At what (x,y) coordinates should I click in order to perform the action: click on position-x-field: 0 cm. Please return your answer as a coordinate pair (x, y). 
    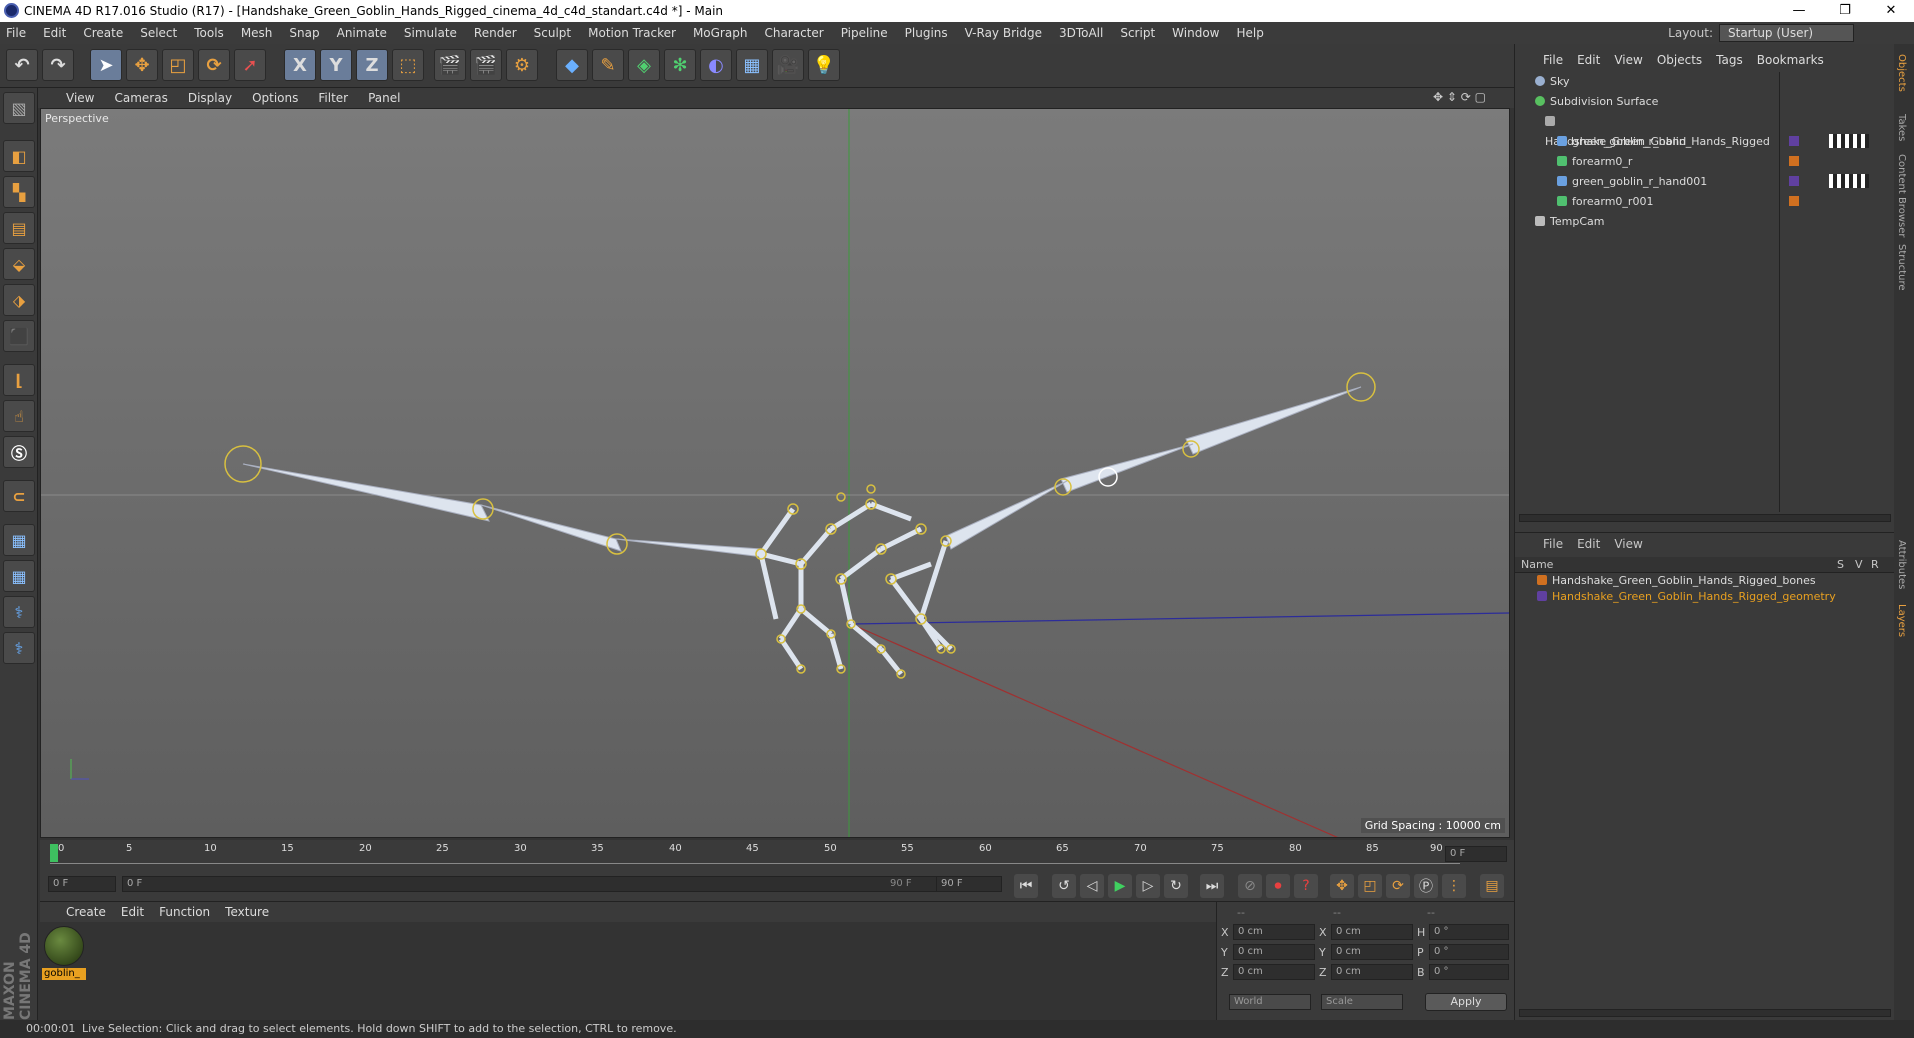
    Looking at the image, I should click on (1274, 932).